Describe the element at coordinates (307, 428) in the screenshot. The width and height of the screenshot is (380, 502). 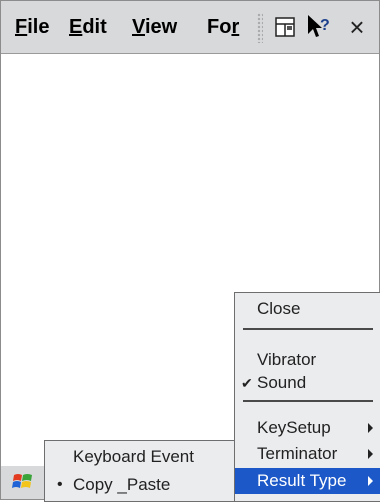
I see `menu-item-keysetup: KeySetup` at that location.